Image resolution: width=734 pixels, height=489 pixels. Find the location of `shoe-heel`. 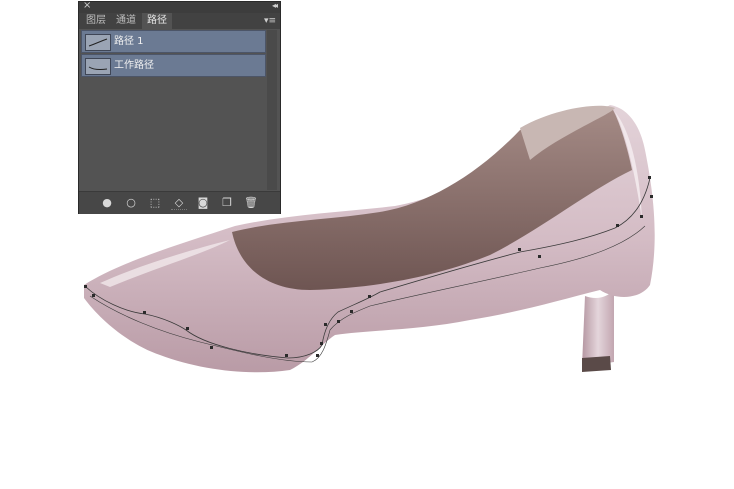

shoe-heel is located at coordinates (598, 328).